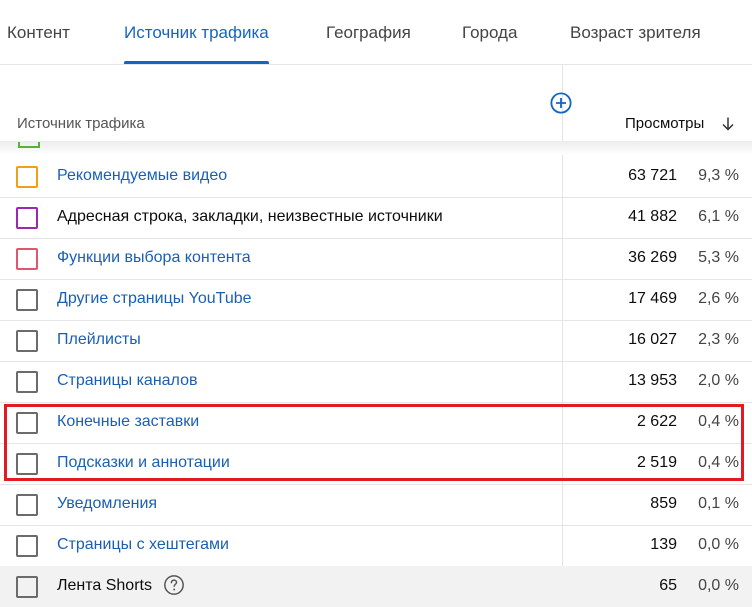 This screenshot has height=607, width=752. What do you see at coordinates (104, 585) in the screenshot?
I see `row-label: Лента Shorts` at bounding box center [104, 585].